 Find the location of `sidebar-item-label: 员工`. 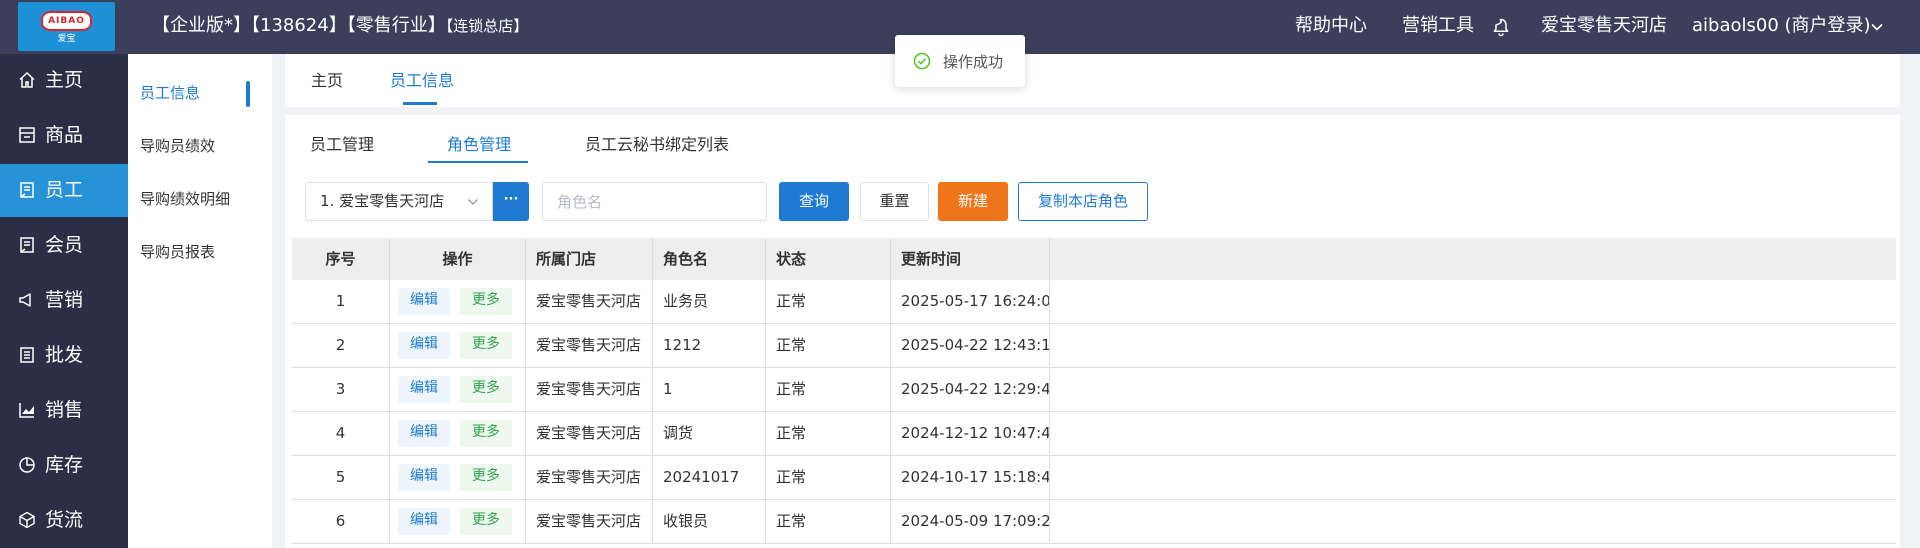

sidebar-item-label: 员工 is located at coordinates (64, 190).